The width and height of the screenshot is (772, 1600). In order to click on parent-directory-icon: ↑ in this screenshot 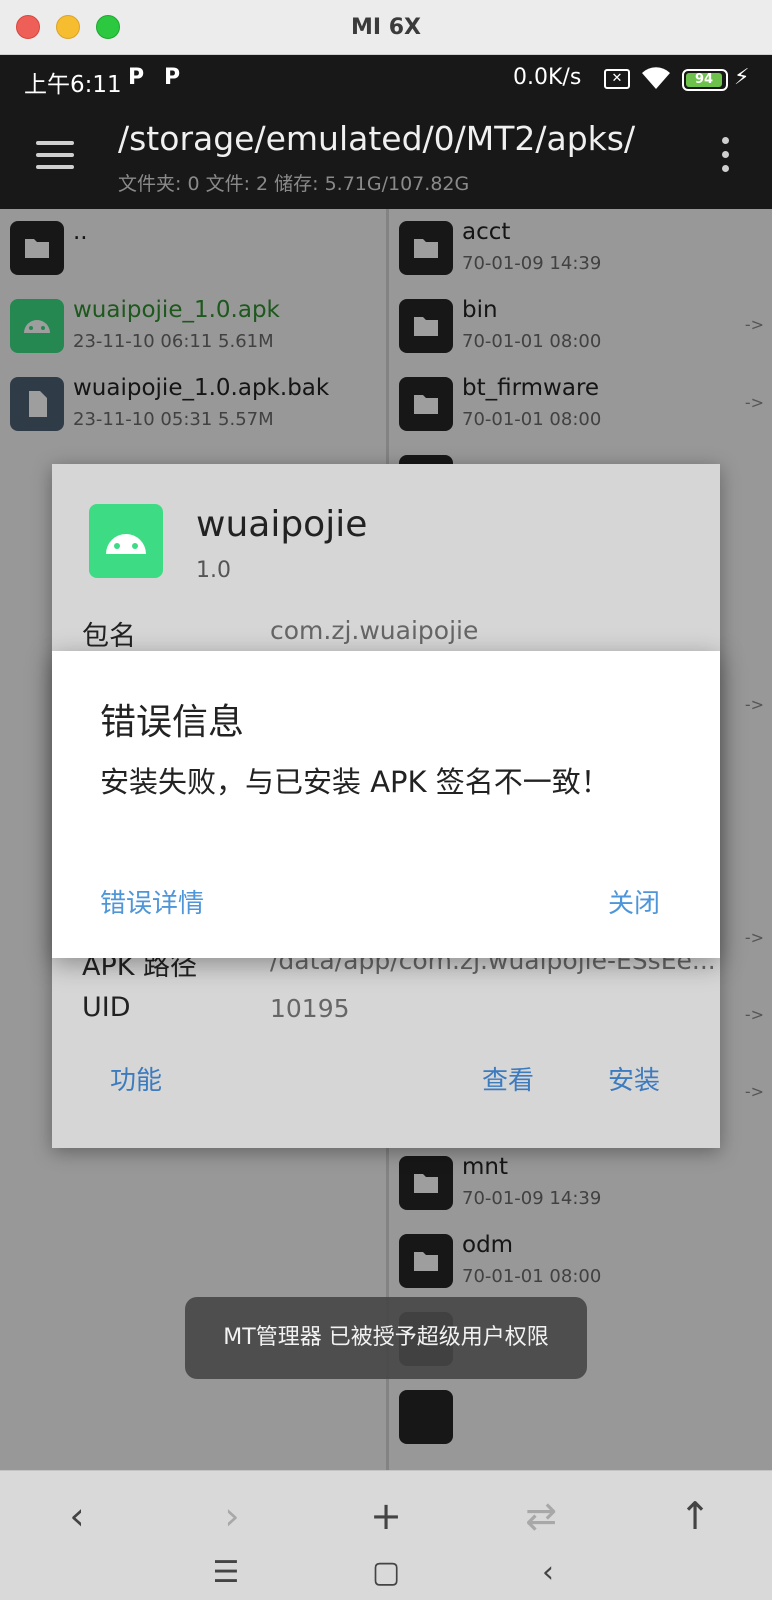, I will do `click(695, 1516)`.